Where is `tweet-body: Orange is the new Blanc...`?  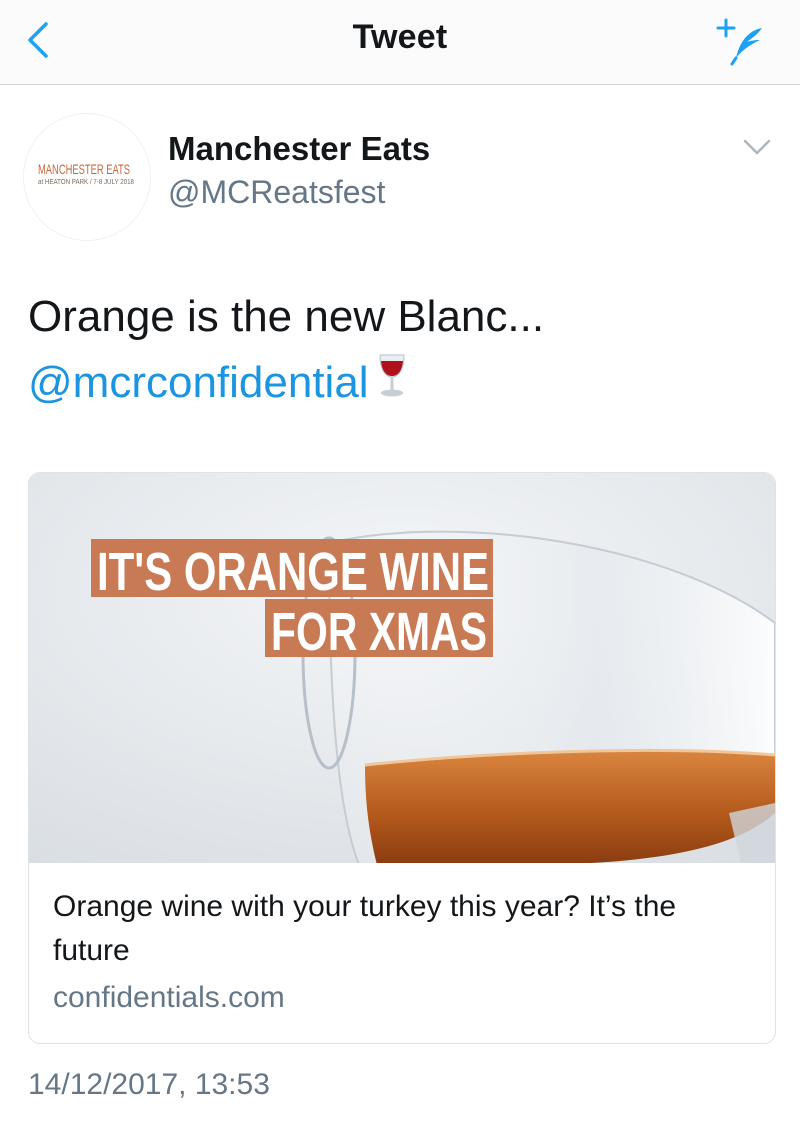
tweet-body: Orange is the new Blanc... is located at coordinates (286, 316).